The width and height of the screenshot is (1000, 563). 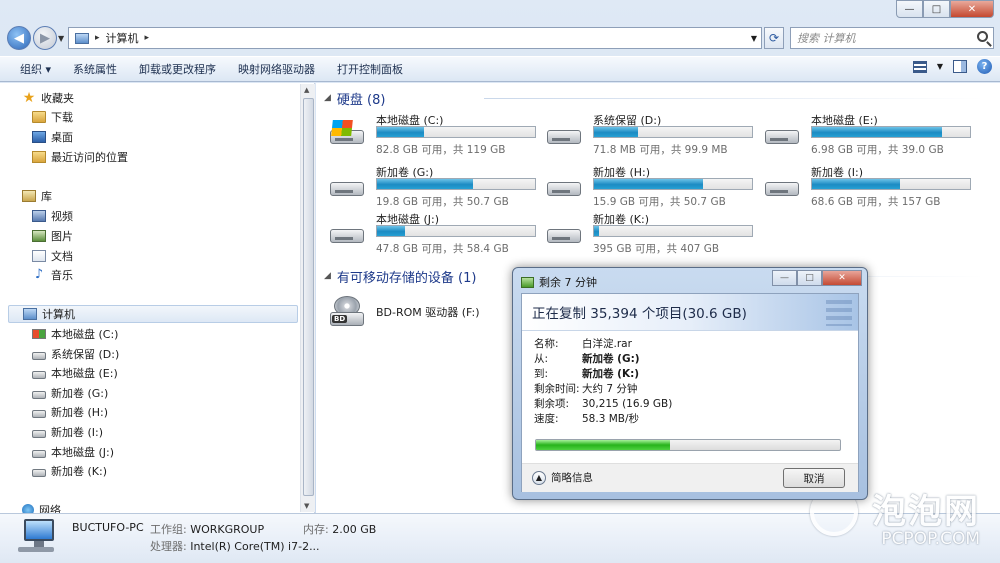 I want to click on view-dropdown-icon: ▼, so click(x=940, y=66).